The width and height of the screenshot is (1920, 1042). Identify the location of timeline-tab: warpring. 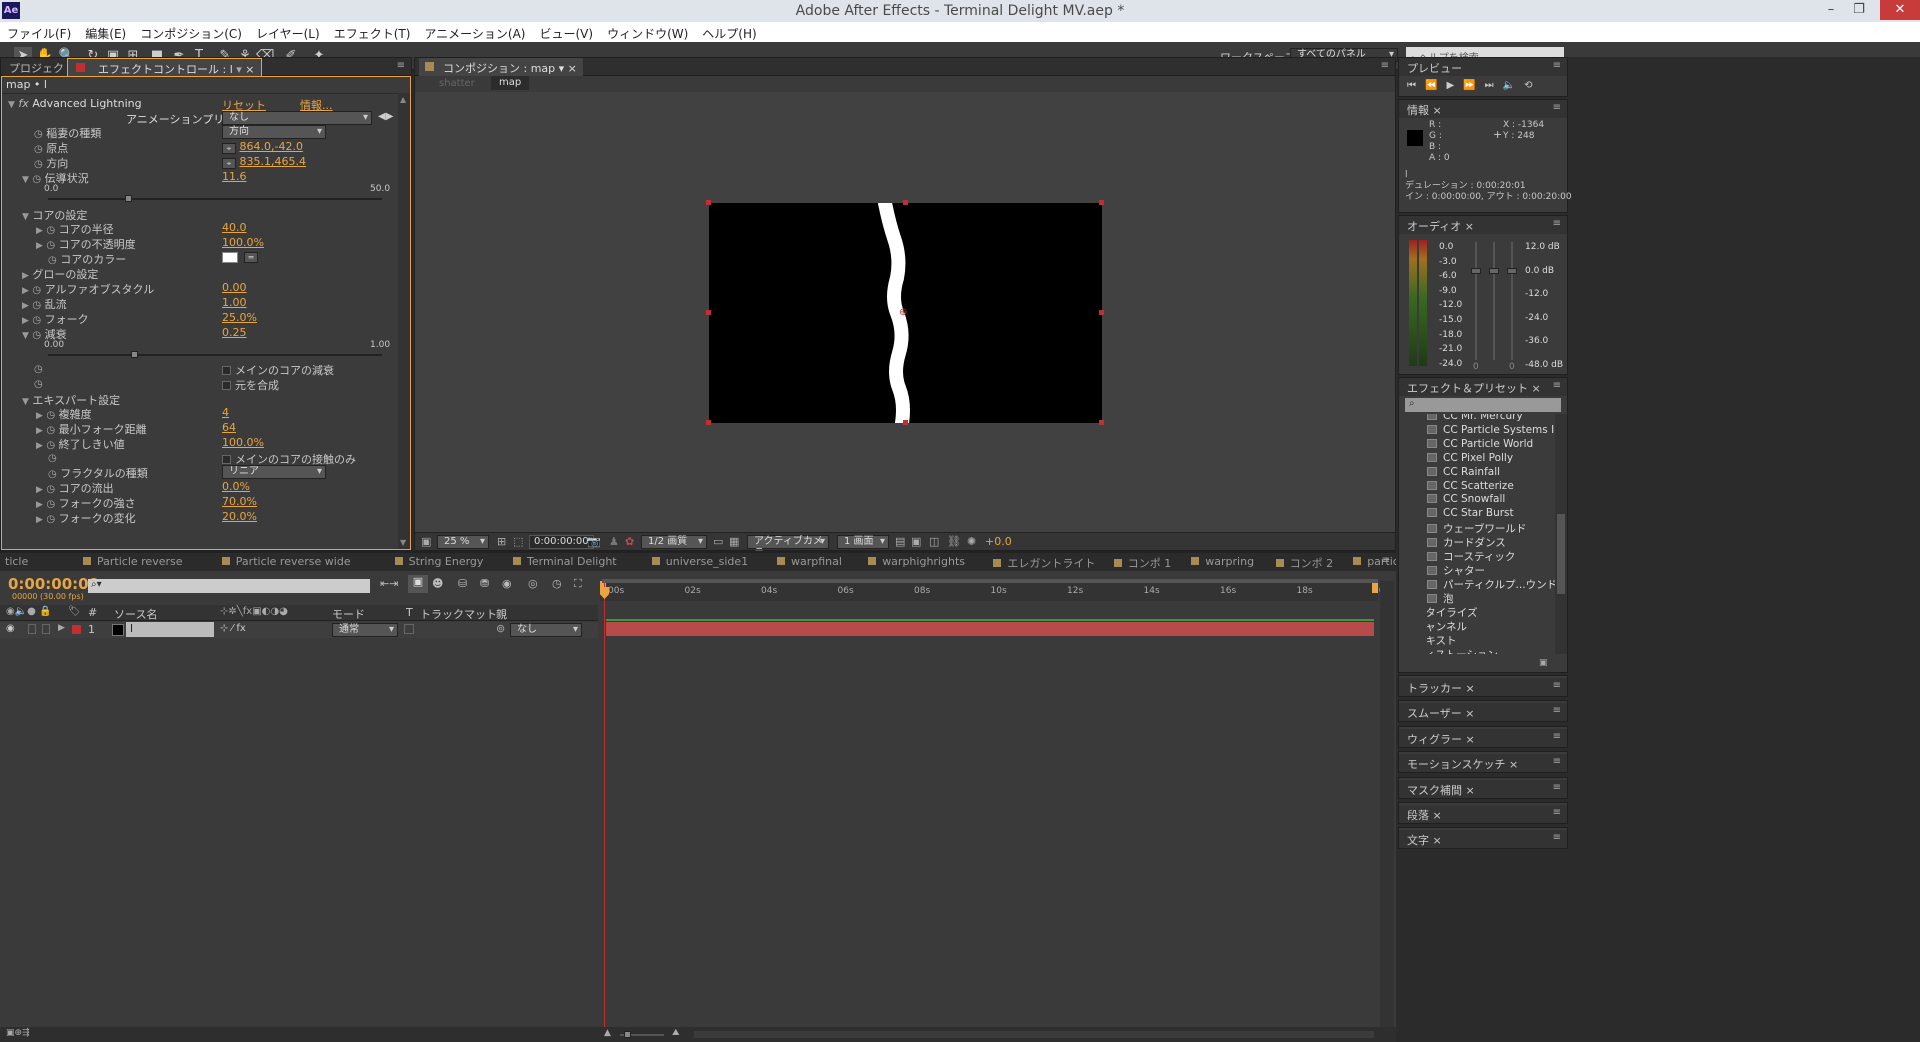
(1222, 562).